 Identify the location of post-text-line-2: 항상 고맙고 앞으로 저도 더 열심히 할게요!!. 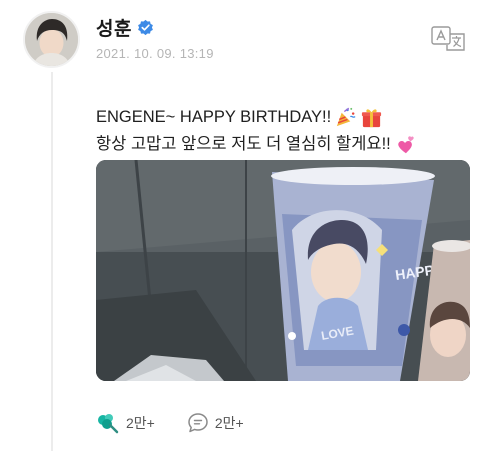
(243, 144).